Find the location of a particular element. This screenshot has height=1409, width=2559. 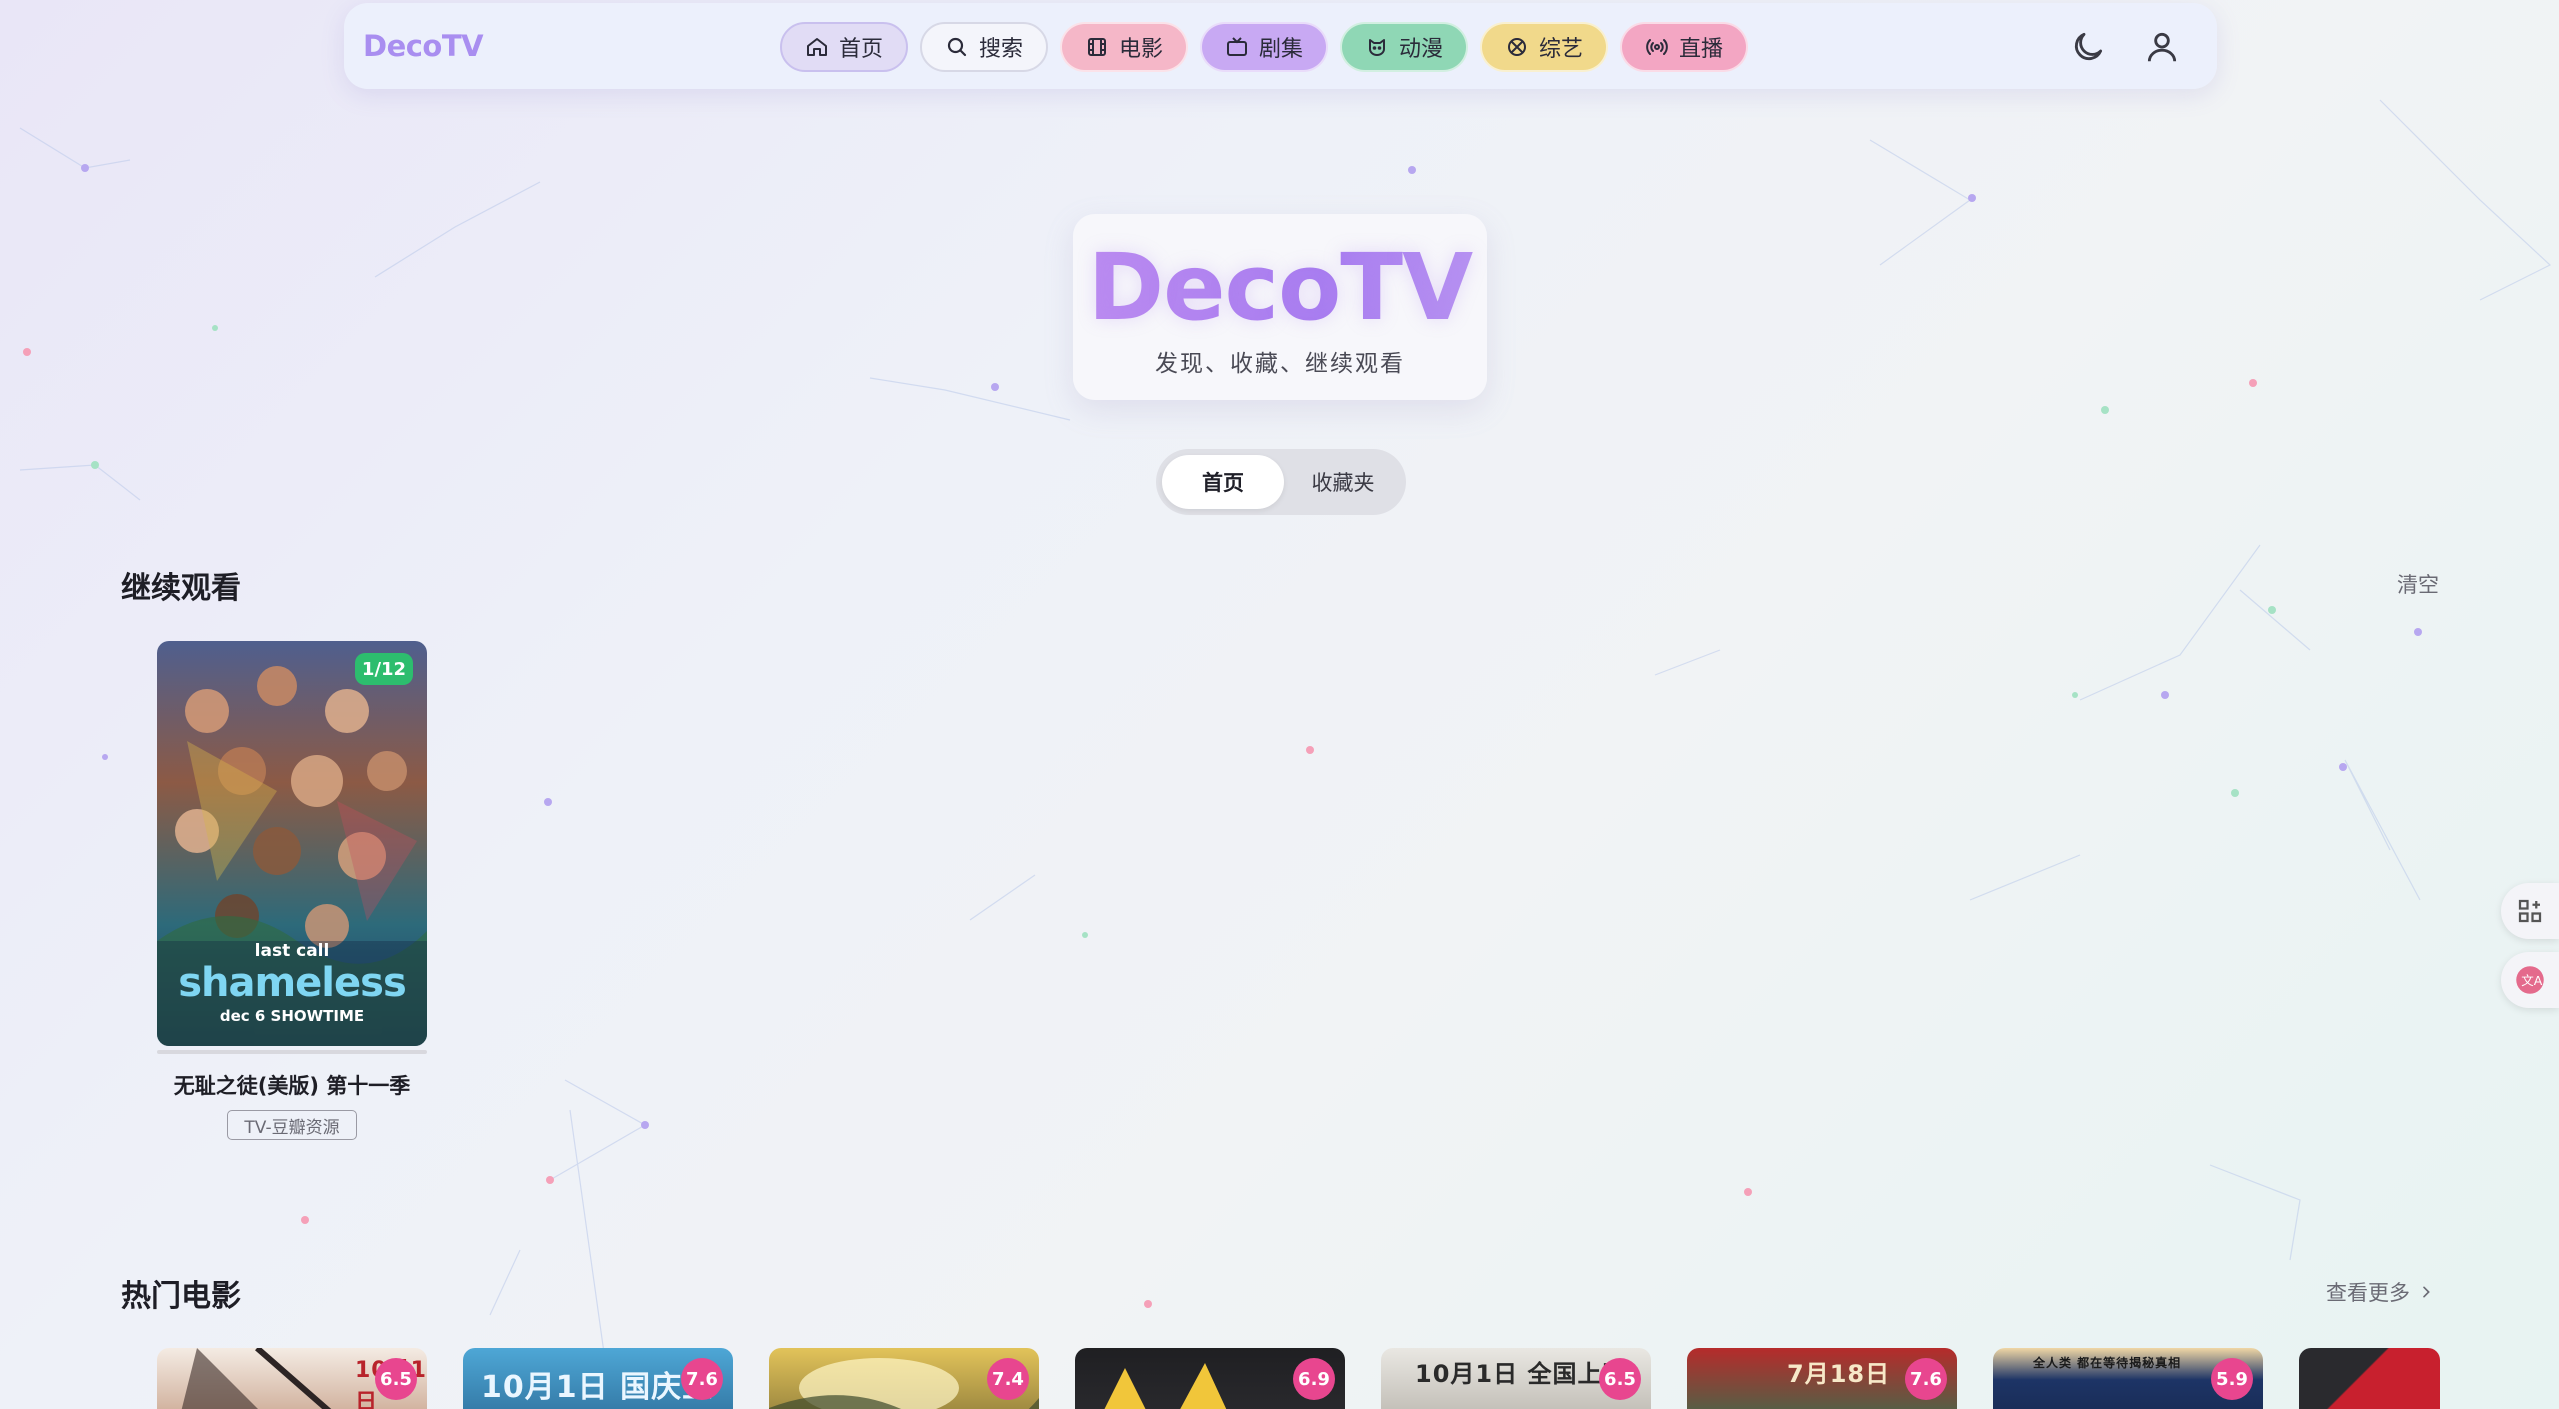

nav-live-button: 直播 is located at coordinates (1684, 47).